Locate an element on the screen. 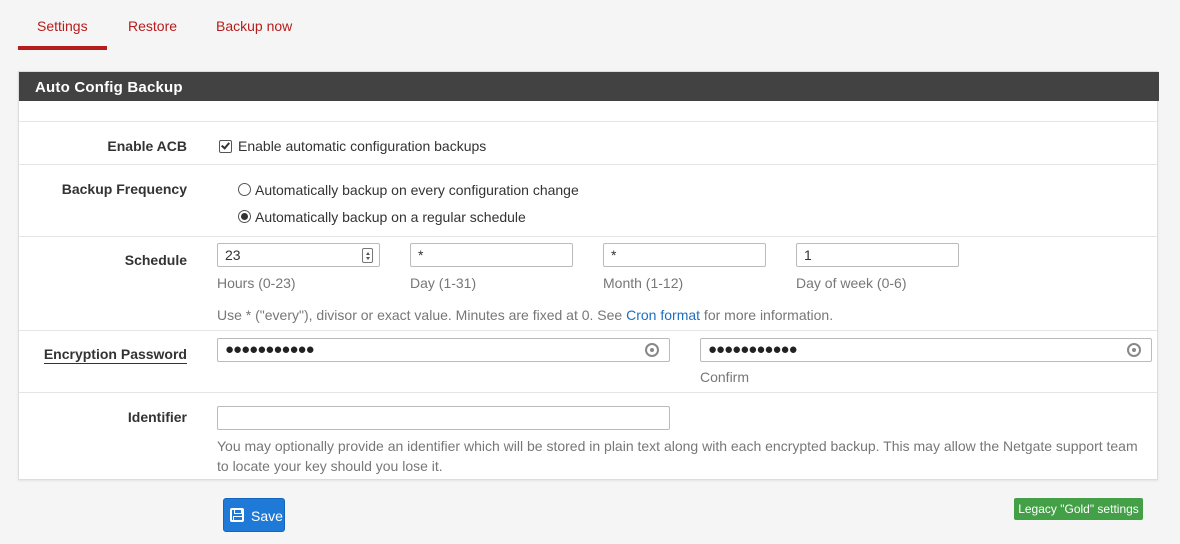 This screenshot has width=1180, height=544. day-of-week-help: Day of week (0-6) is located at coordinates (851, 283).